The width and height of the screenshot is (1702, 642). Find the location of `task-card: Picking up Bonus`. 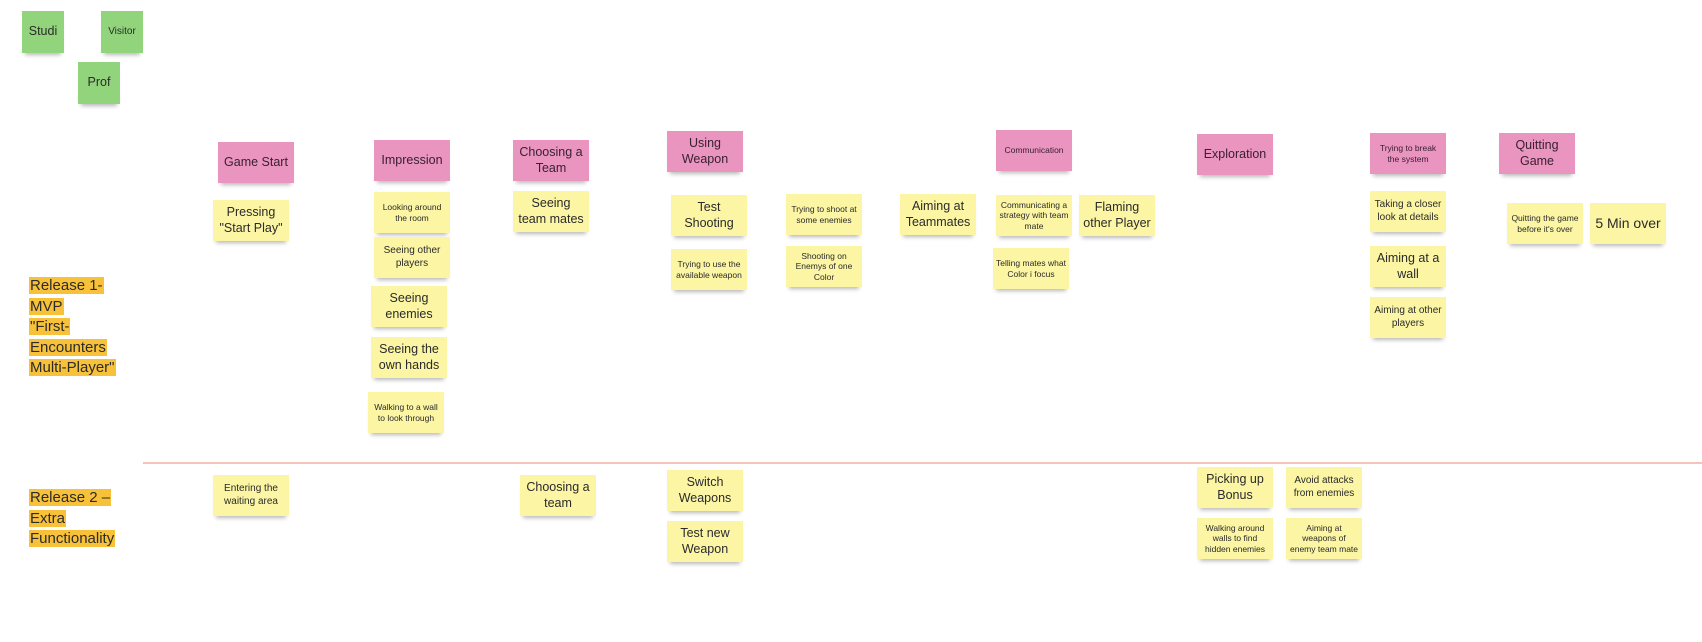

task-card: Picking up Bonus is located at coordinates (1235, 487).